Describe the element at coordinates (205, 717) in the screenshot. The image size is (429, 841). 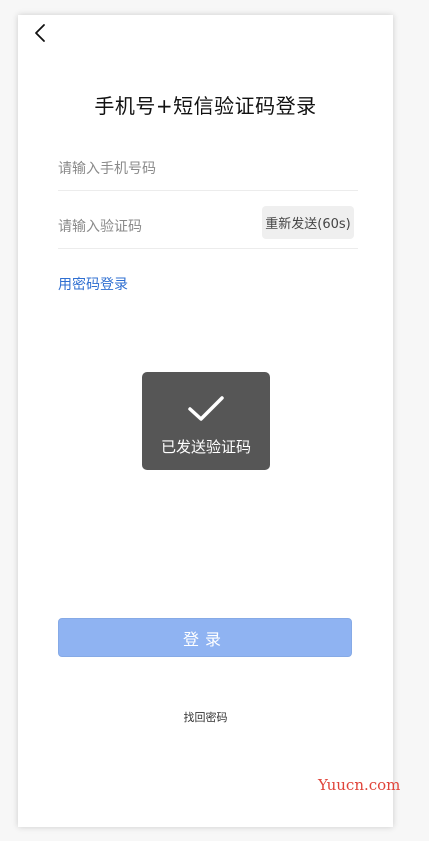
I see `forgot-password-link: 找回密码` at that location.